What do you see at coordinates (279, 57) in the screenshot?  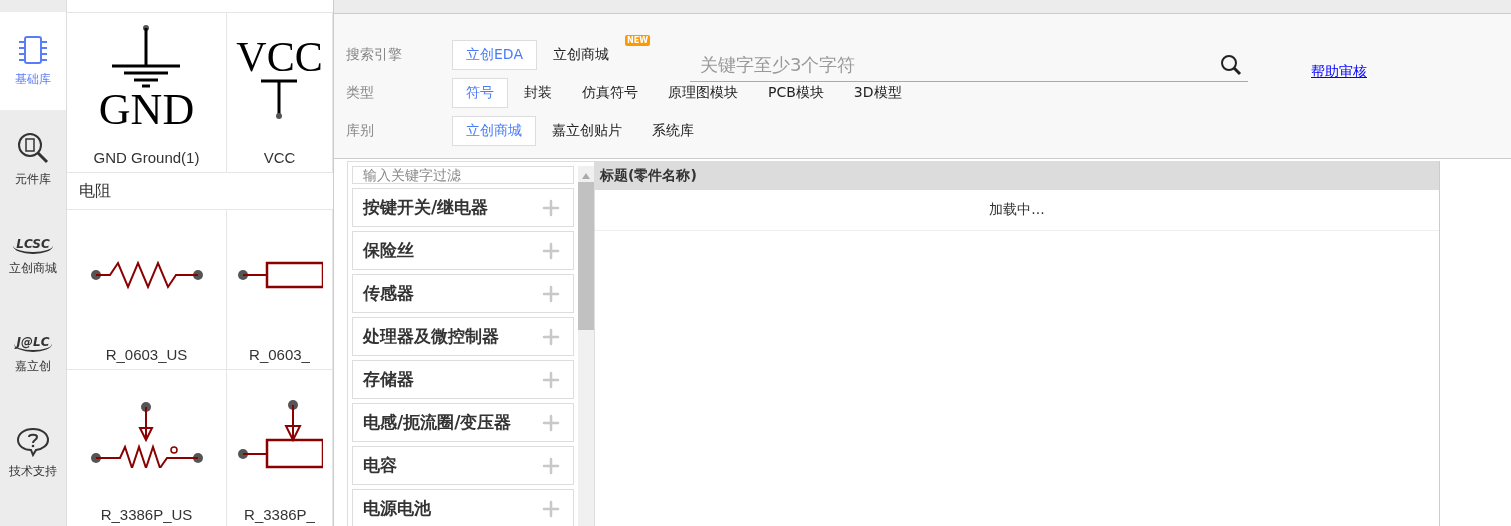 I see `symbol-text: VCC` at bounding box center [279, 57].